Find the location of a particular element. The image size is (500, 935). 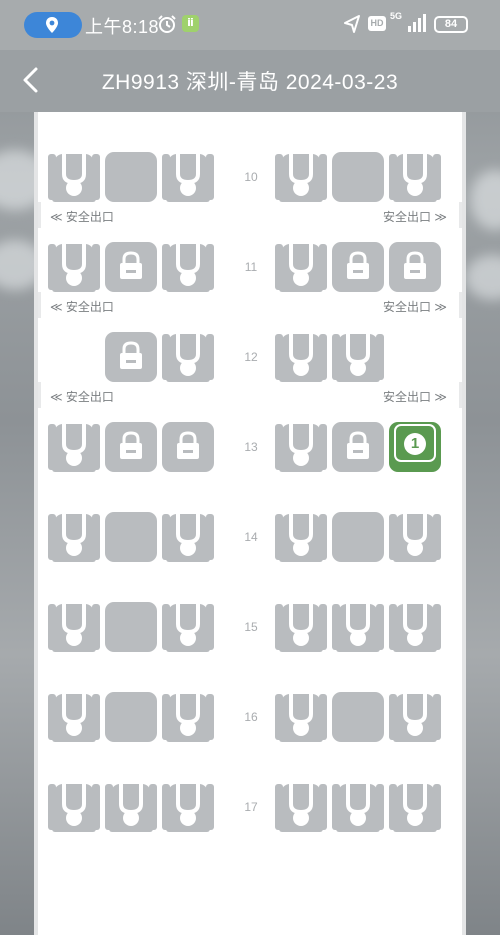

app-notification-icon: ⅱ is located at coordinates (190, 23).